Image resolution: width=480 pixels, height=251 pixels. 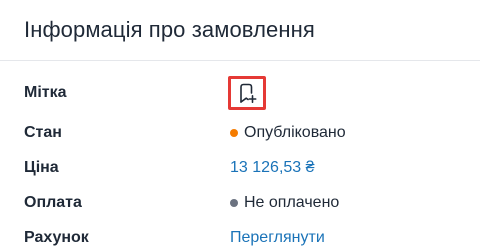 What do you see at coordinates (234, 202) in the screenshot?
I see `payment-dot-icon` at bounding box center [234, 202].